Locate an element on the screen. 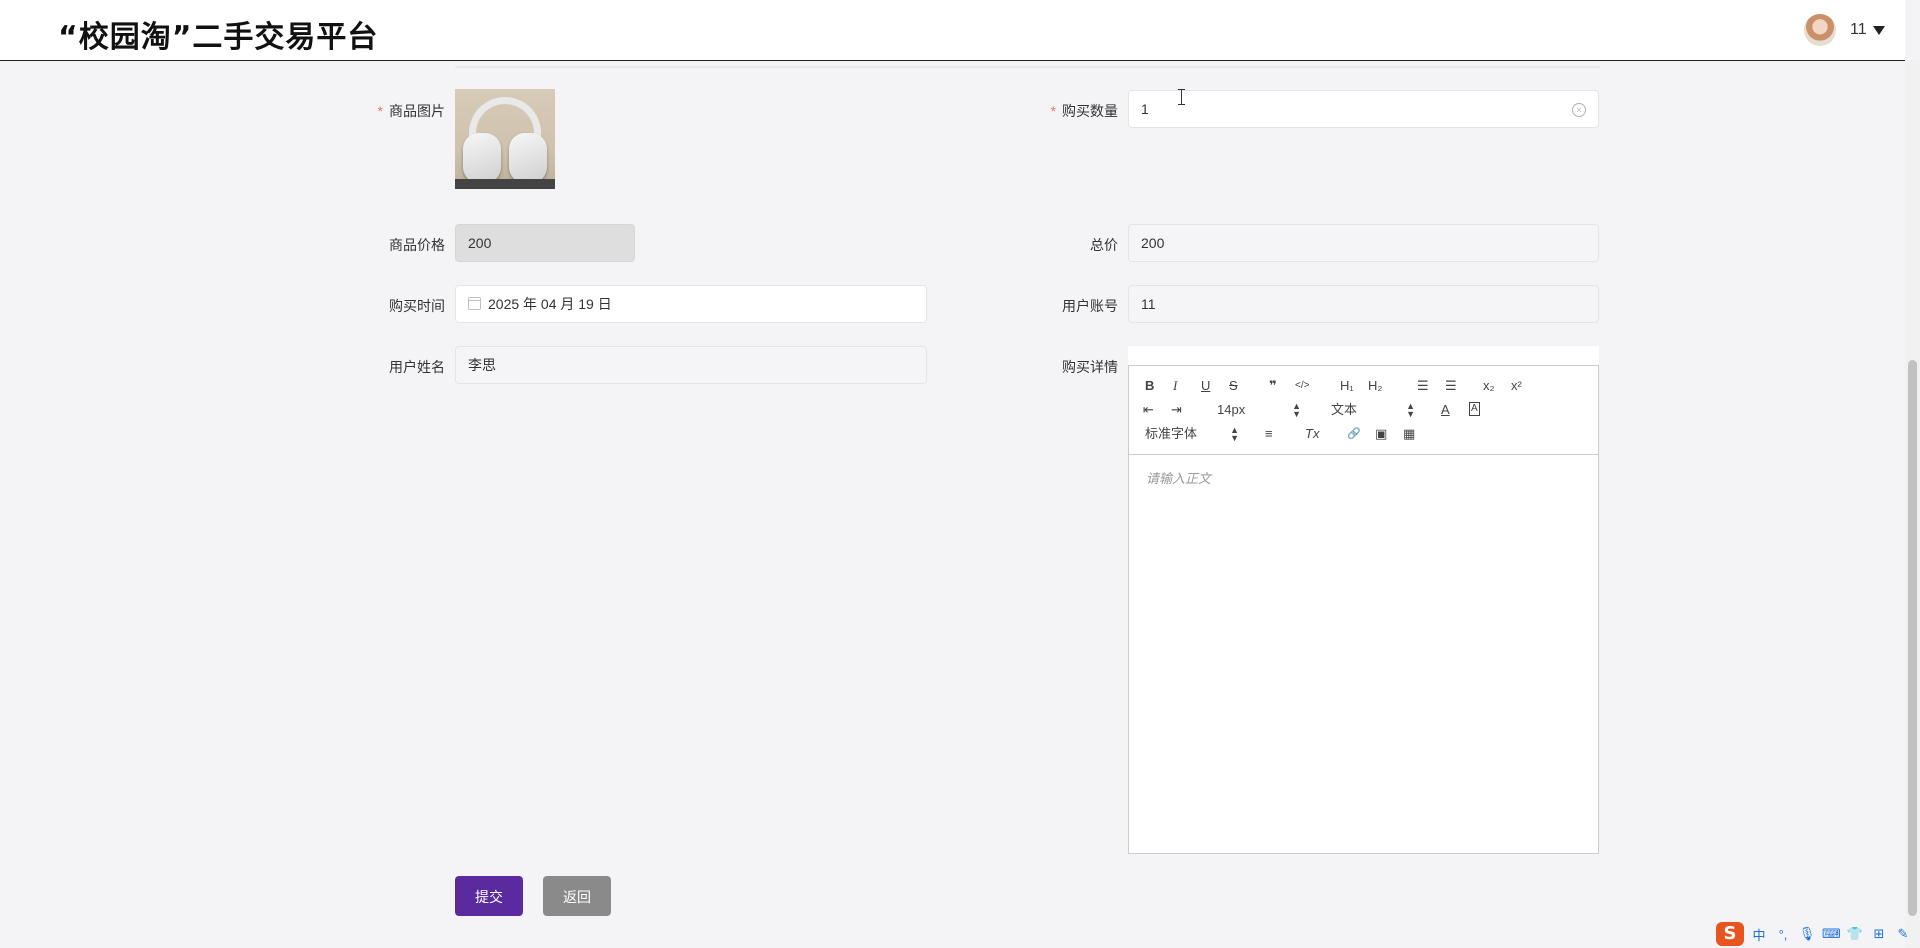 The image size is (1920, 948). strike-button: S is located at coordinates (1233, 386).